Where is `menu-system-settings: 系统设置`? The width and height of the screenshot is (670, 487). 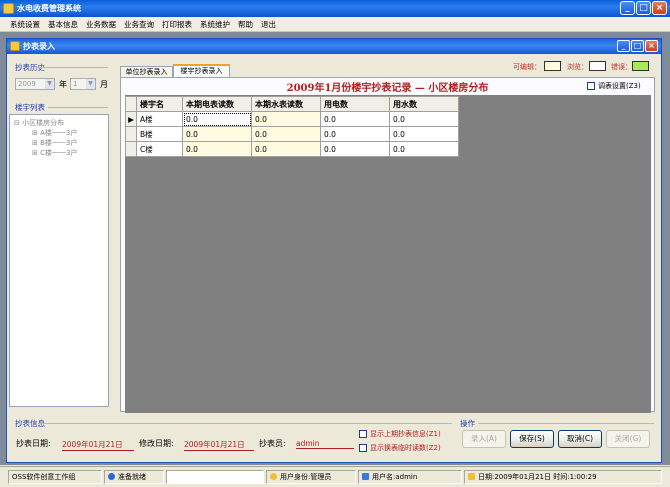
menu-system-settings: 系统设置 is located at coordinates (25, 24).